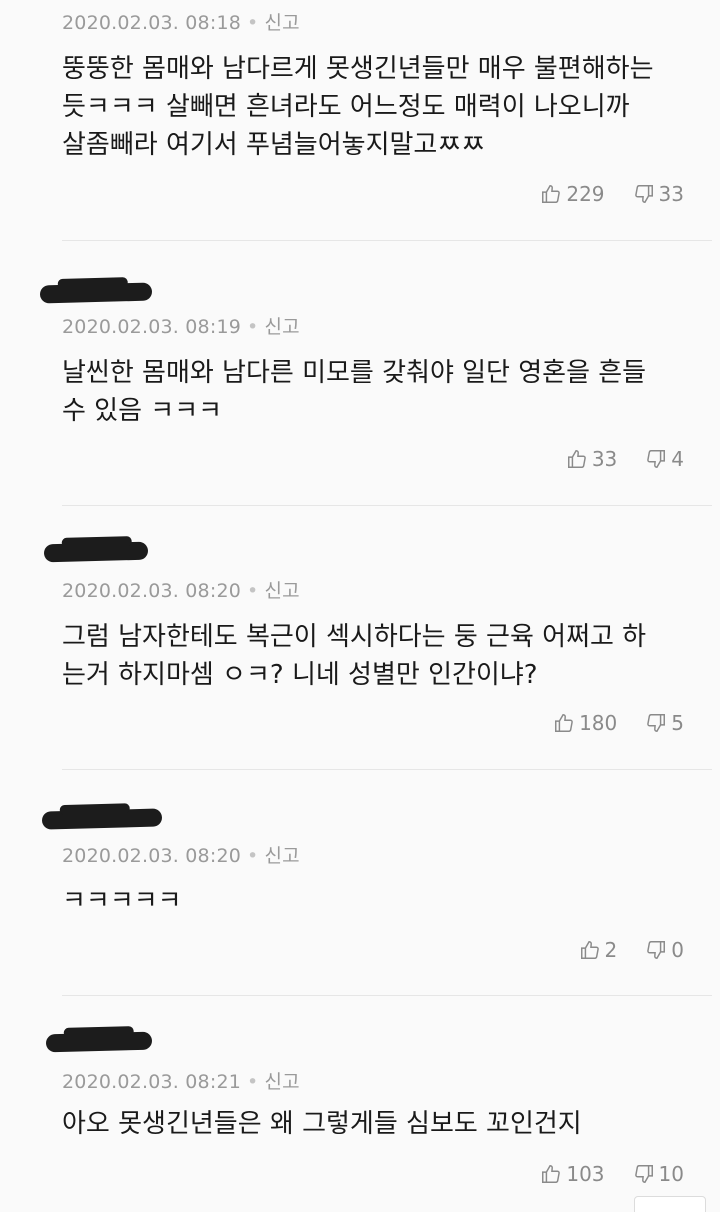  Describe the element at coordinates (300, 675) in the screenshot. I see `comment-line: 는거 하지마셈 ㅇㅋ? 니네 성별만 인간이냐?` at that location.